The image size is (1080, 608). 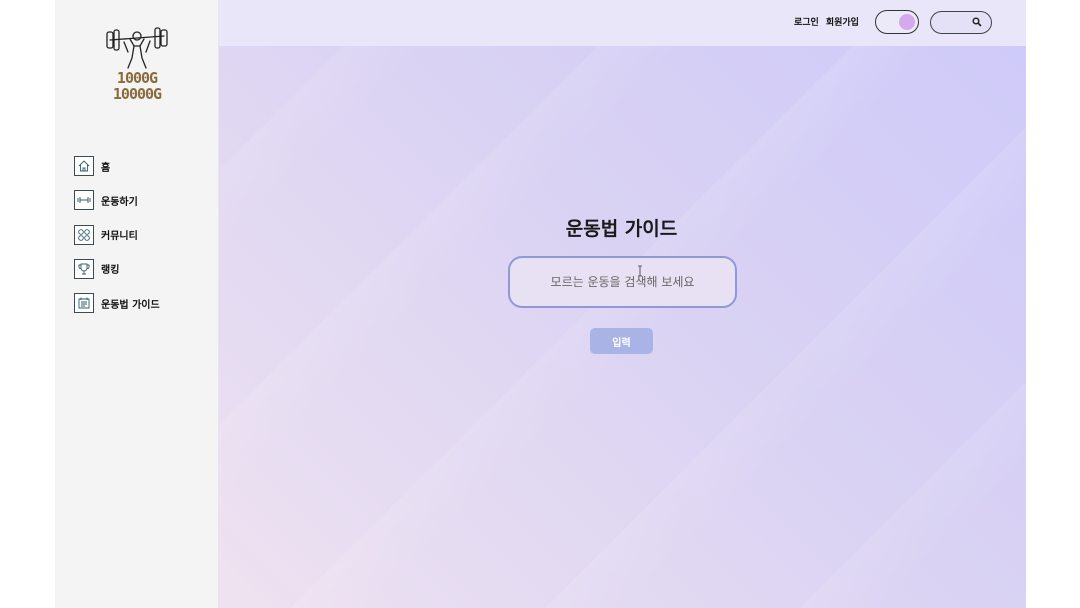 What do you see at coordinates (110, 271) in the screenshot?
I see `sidebar-item-label: 랭킹` at bounding box center [110, 271].